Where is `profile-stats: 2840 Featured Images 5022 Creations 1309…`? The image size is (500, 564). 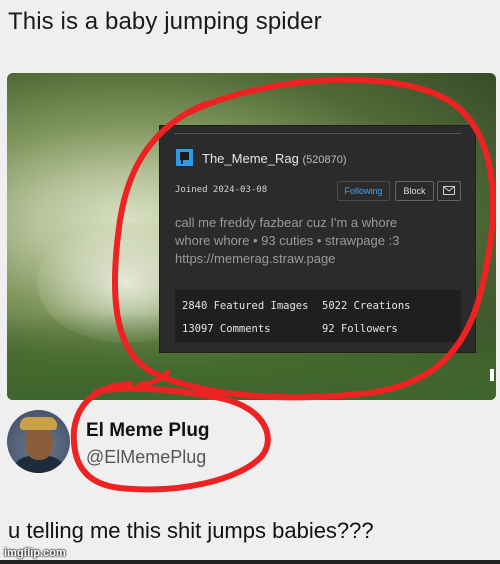 profile-stats: 2840 Featured Images 5022 Creations 1309… is located at coordinates (318, 316).